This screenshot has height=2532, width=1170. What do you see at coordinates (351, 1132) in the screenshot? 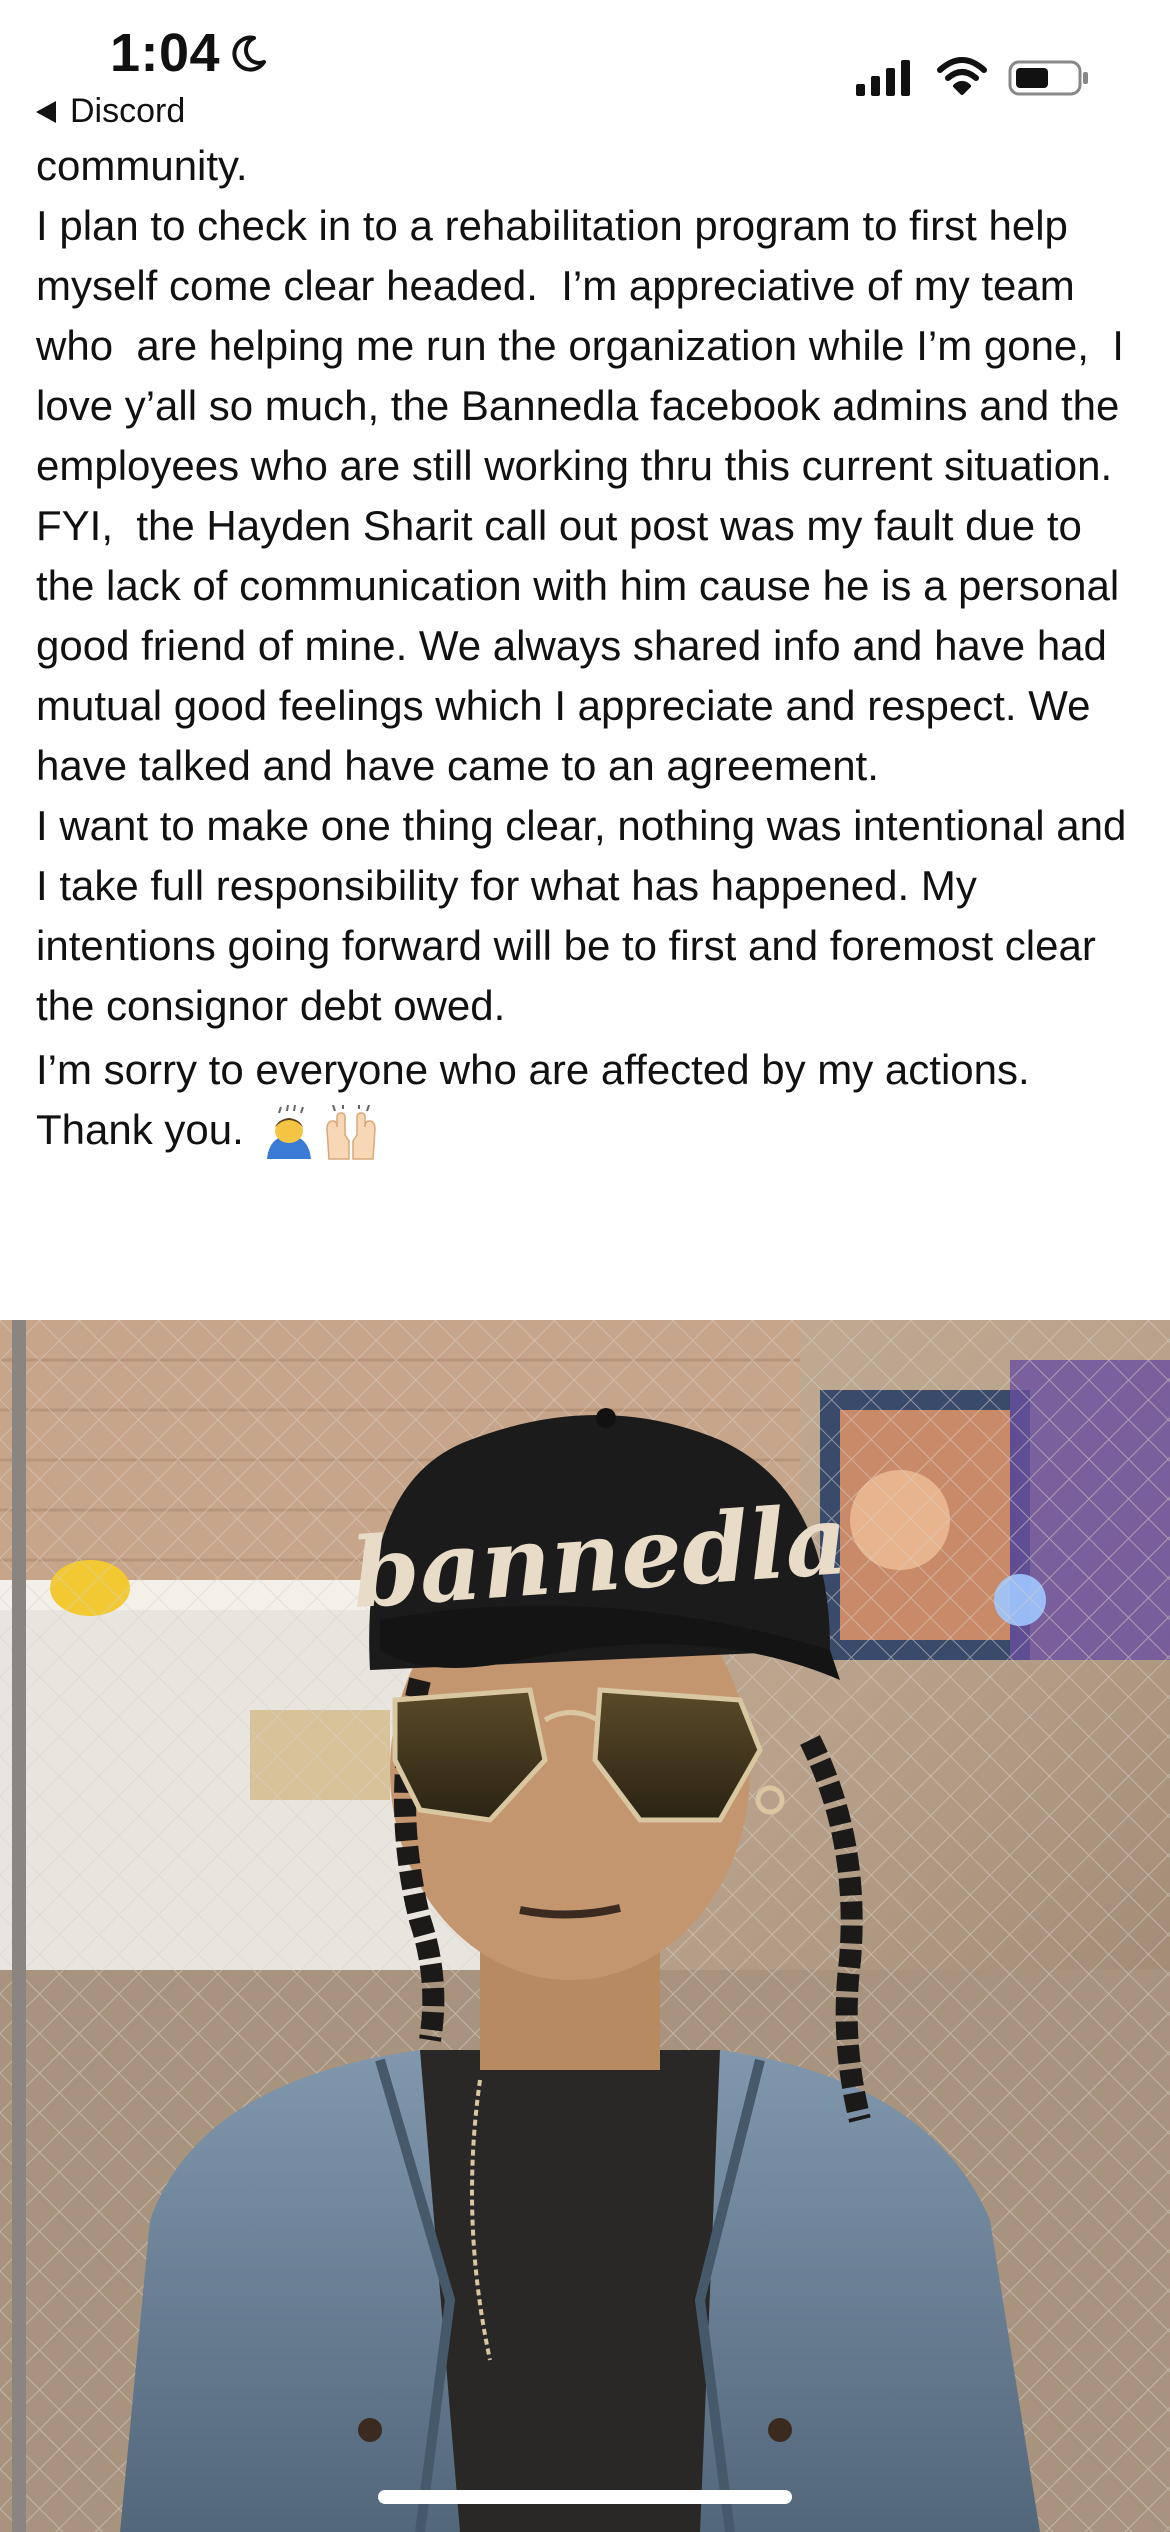
I see `raising-hands-emoji-icon` at bounding box center [351, 1132].